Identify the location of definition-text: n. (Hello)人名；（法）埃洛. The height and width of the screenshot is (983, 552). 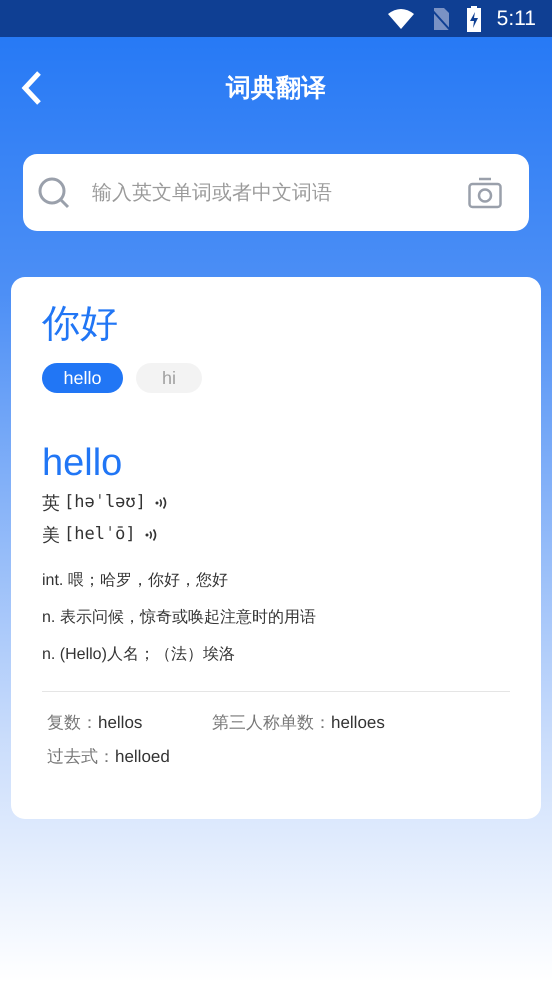
(139, 654).